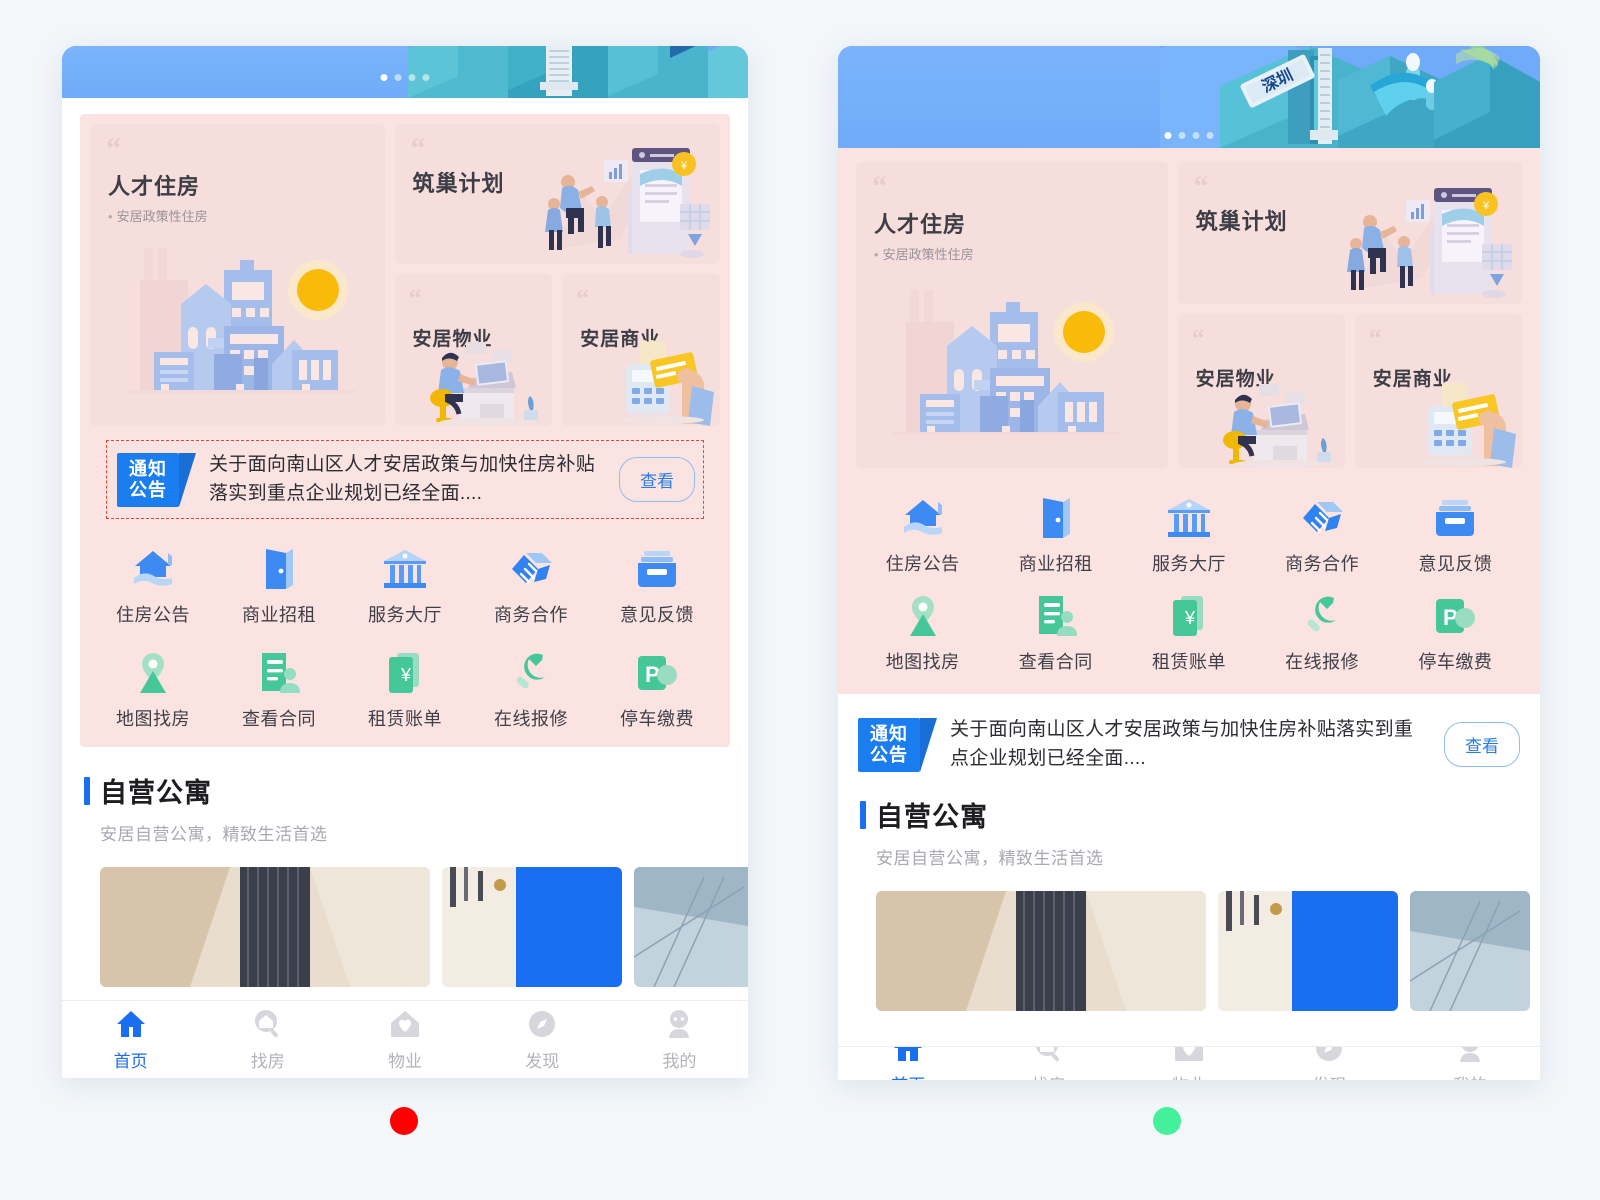 This screenshot has width=1600, height=1200. I want to click on service-item-label: 在线报修, so click(531, 719).